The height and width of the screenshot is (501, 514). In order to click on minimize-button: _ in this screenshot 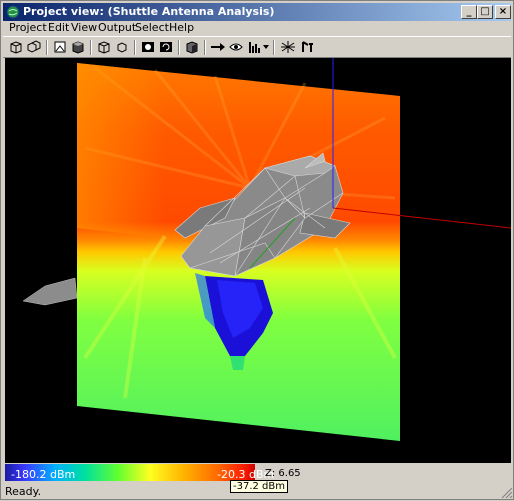, I will do `click(469, 12)`.